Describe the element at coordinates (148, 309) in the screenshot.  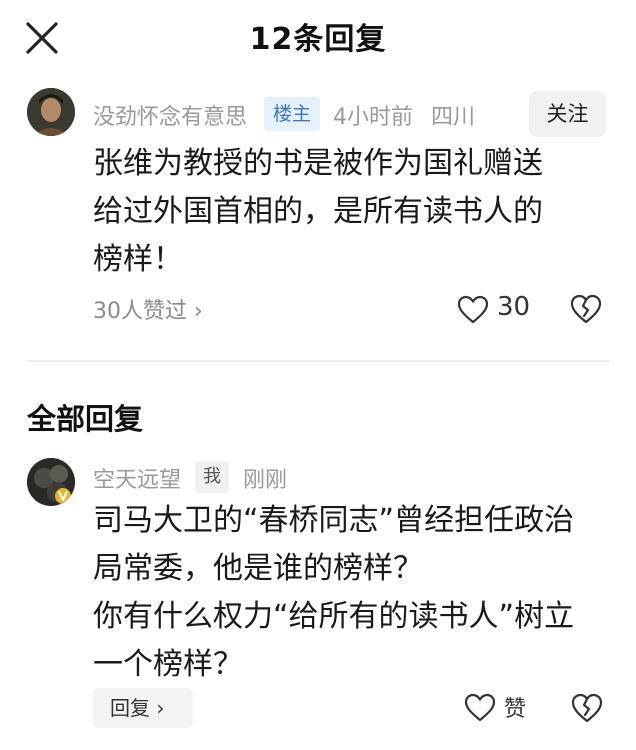
I see `likers-link: 30人赞过 ›` at that location.